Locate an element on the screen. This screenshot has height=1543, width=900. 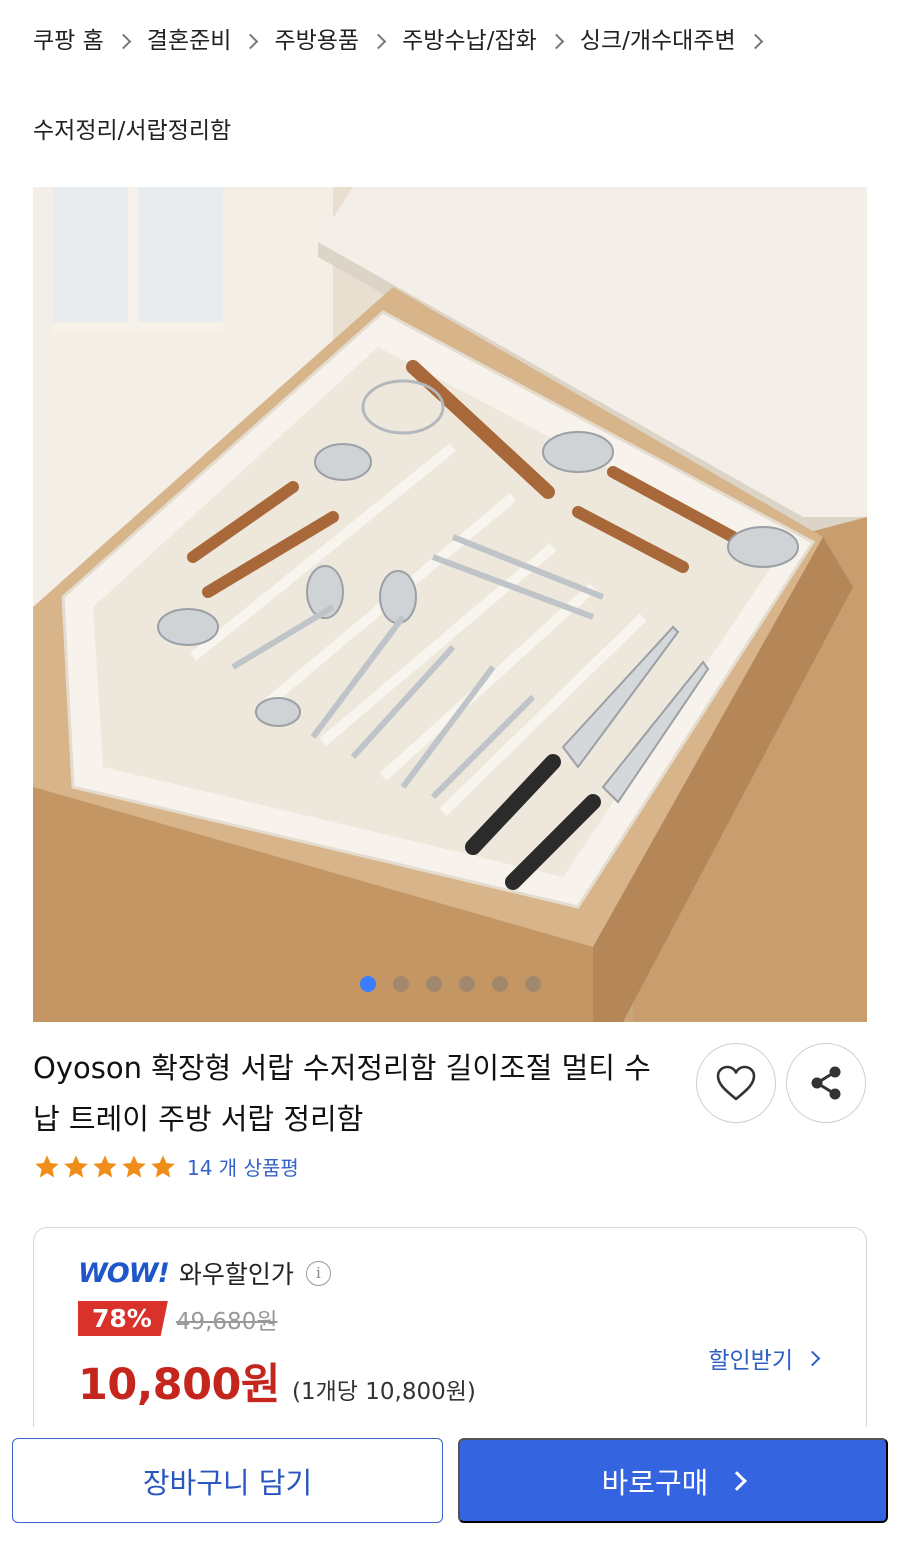
buy-now-button: 바로구매 is located at coordinates (673, 1480).